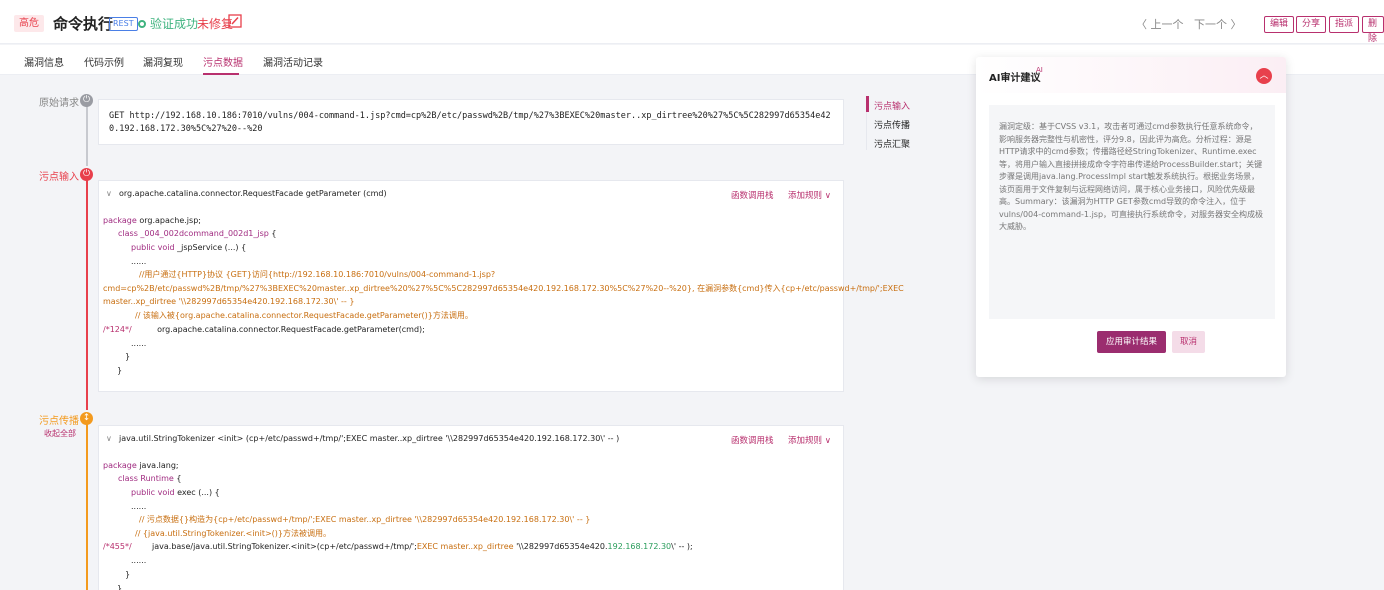  Describe the element at coordinates (60, 433) in the screenshot. I see `collapse-all-link: 收起全部` at that location.